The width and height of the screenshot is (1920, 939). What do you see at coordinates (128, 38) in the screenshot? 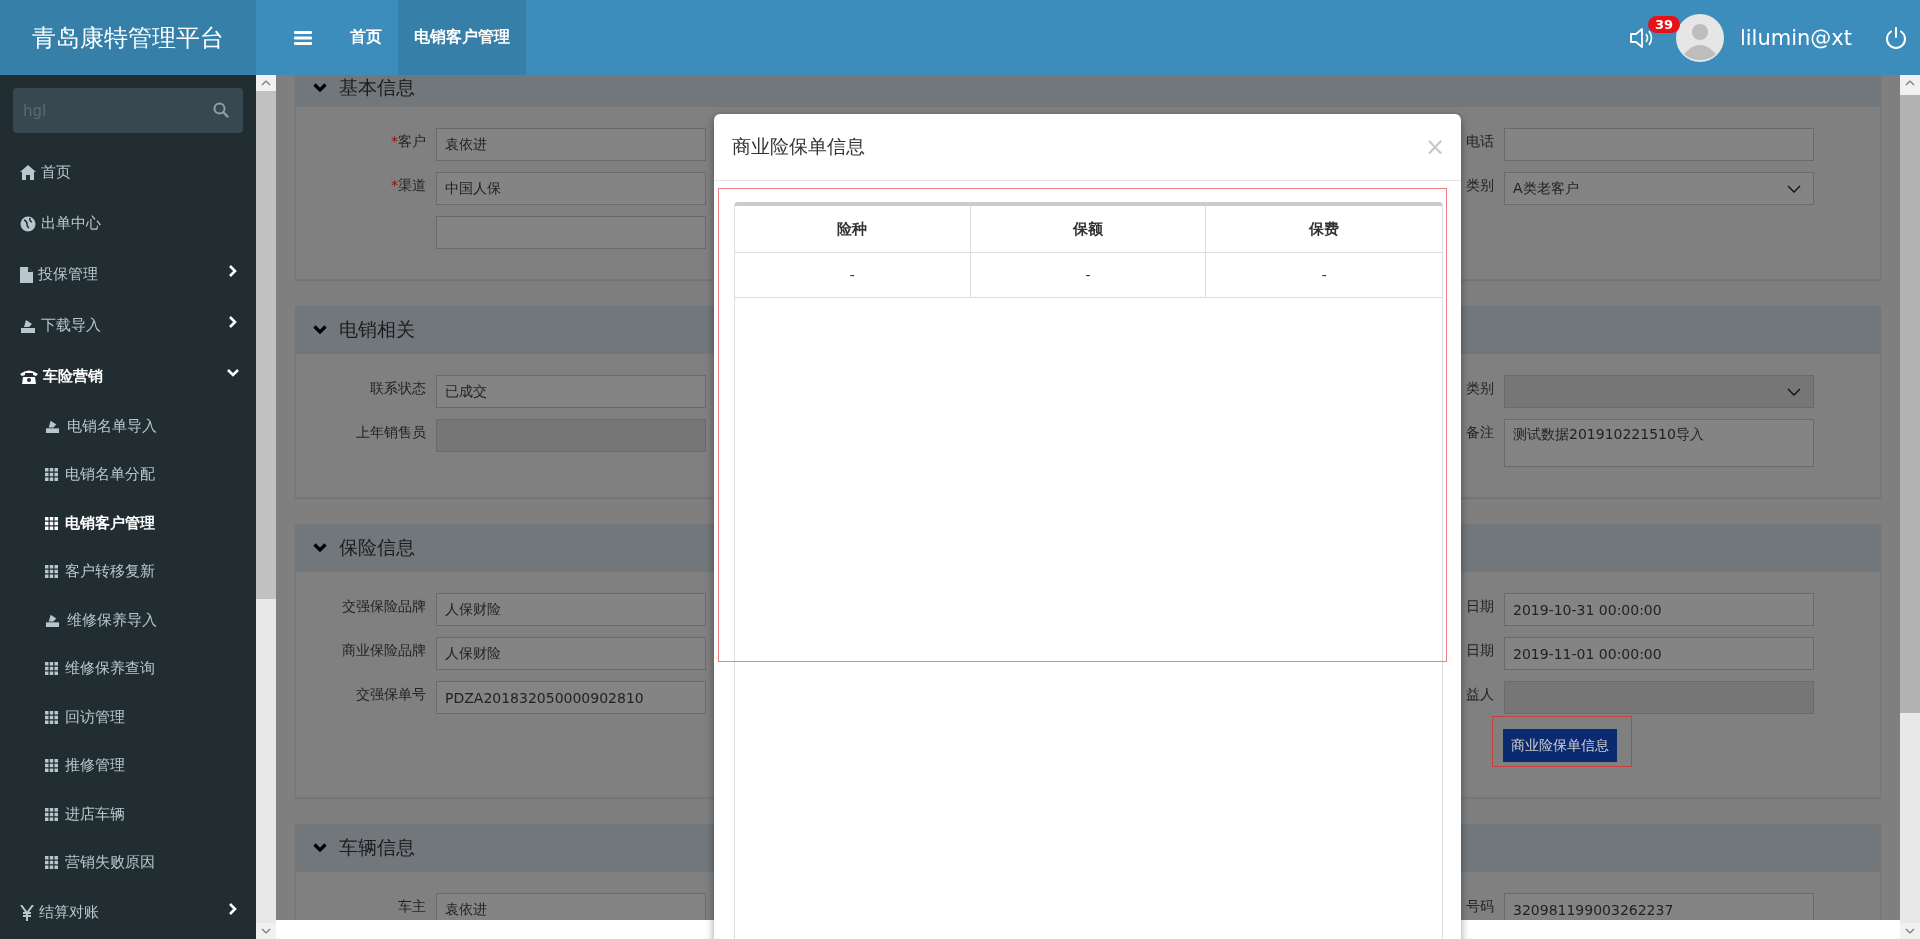
I see `app-title: 青岛康特管理平台` at bounding box center [128, 38].